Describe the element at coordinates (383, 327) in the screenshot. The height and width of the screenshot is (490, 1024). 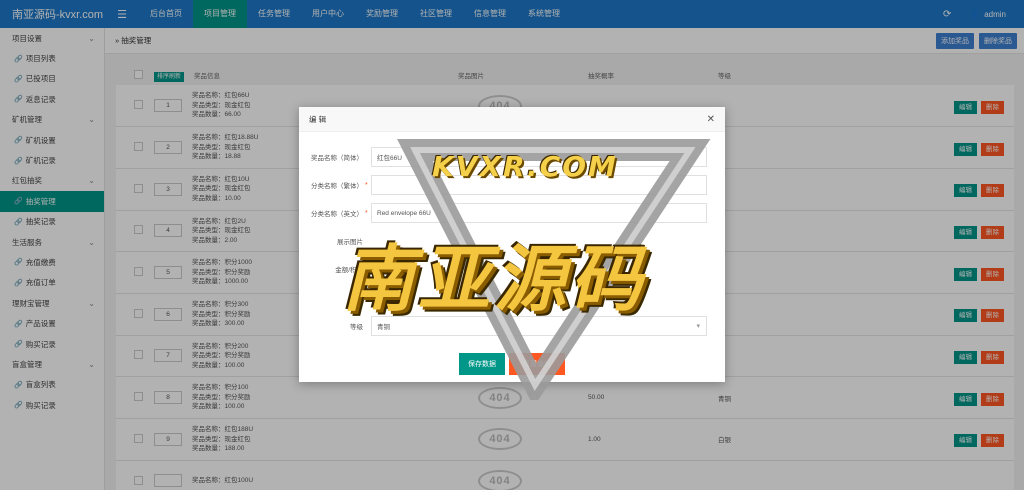
I see `field-value: 青铜` at that location.